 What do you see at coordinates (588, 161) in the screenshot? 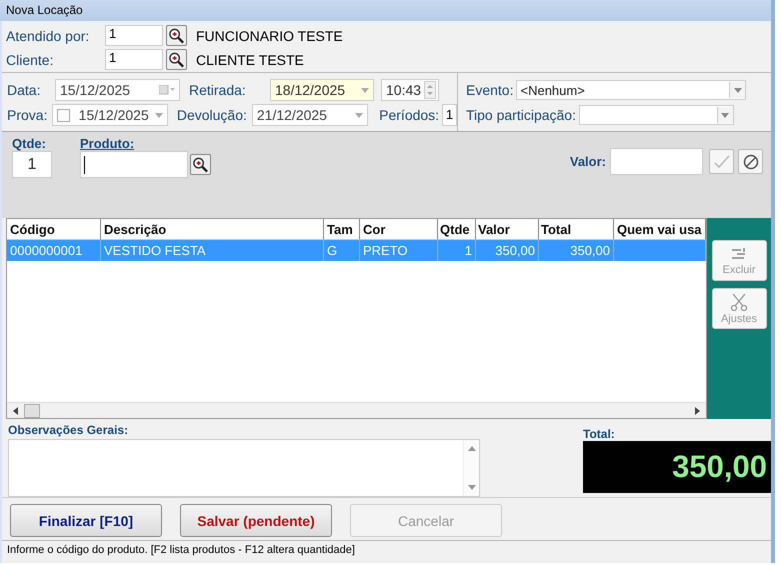
I see `field-label: Valor:` at bounding box center [588, 161].